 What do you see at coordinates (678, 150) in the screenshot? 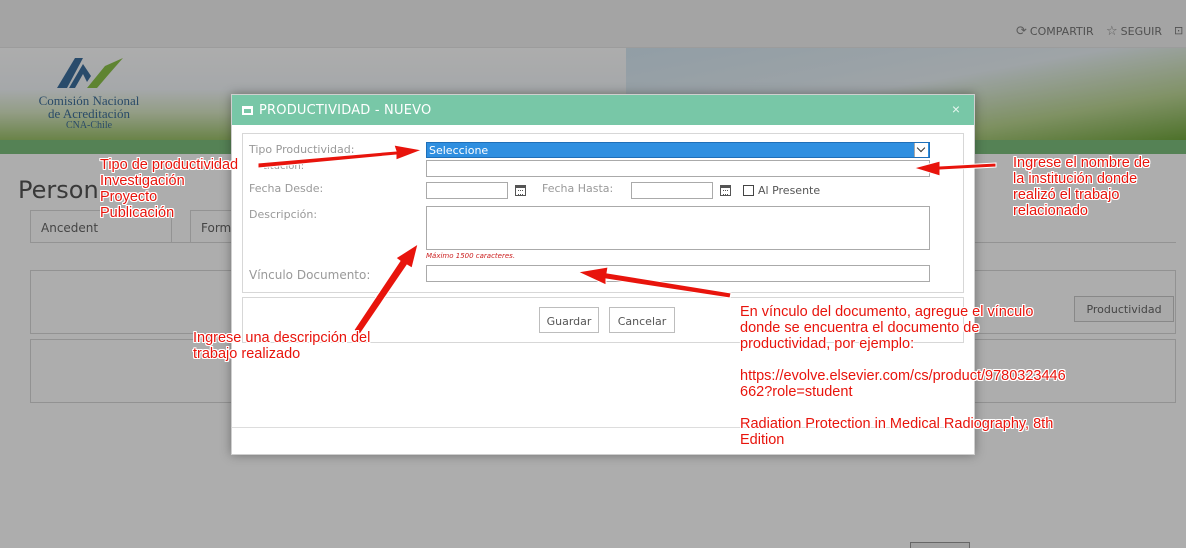
I see `tipo-productividad-select: Seleccione` at bounding box center [678, 150].